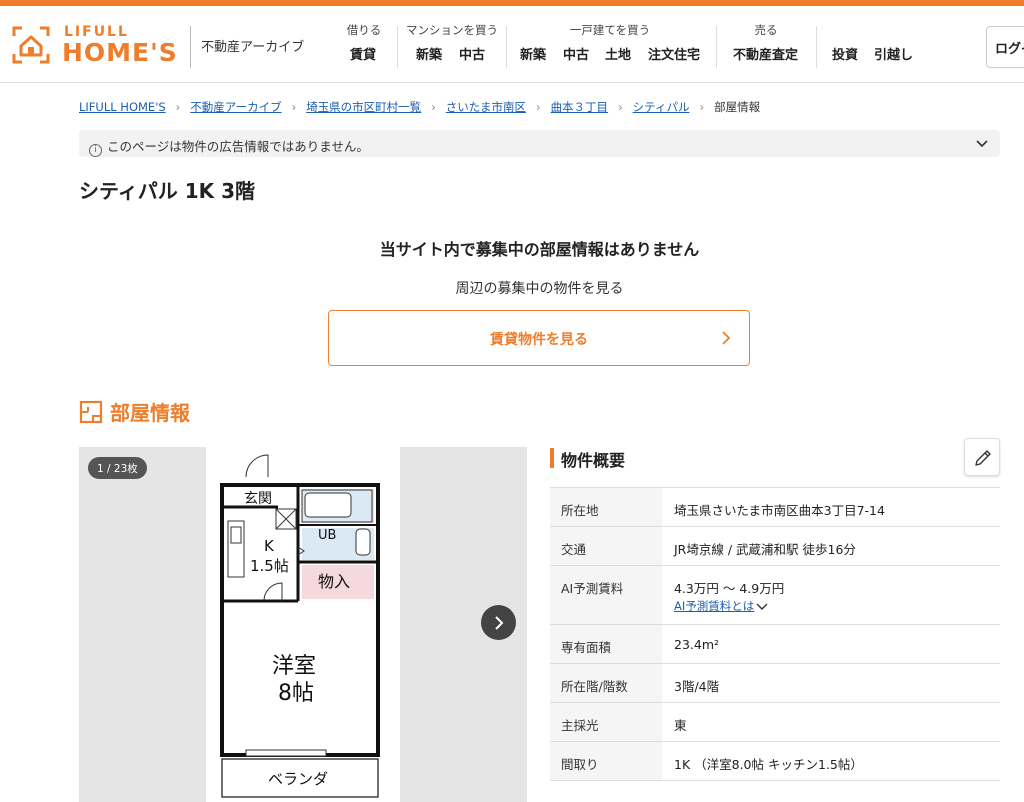  I want to click on nav-group-other: 投資 引越し, so click(875, 48).